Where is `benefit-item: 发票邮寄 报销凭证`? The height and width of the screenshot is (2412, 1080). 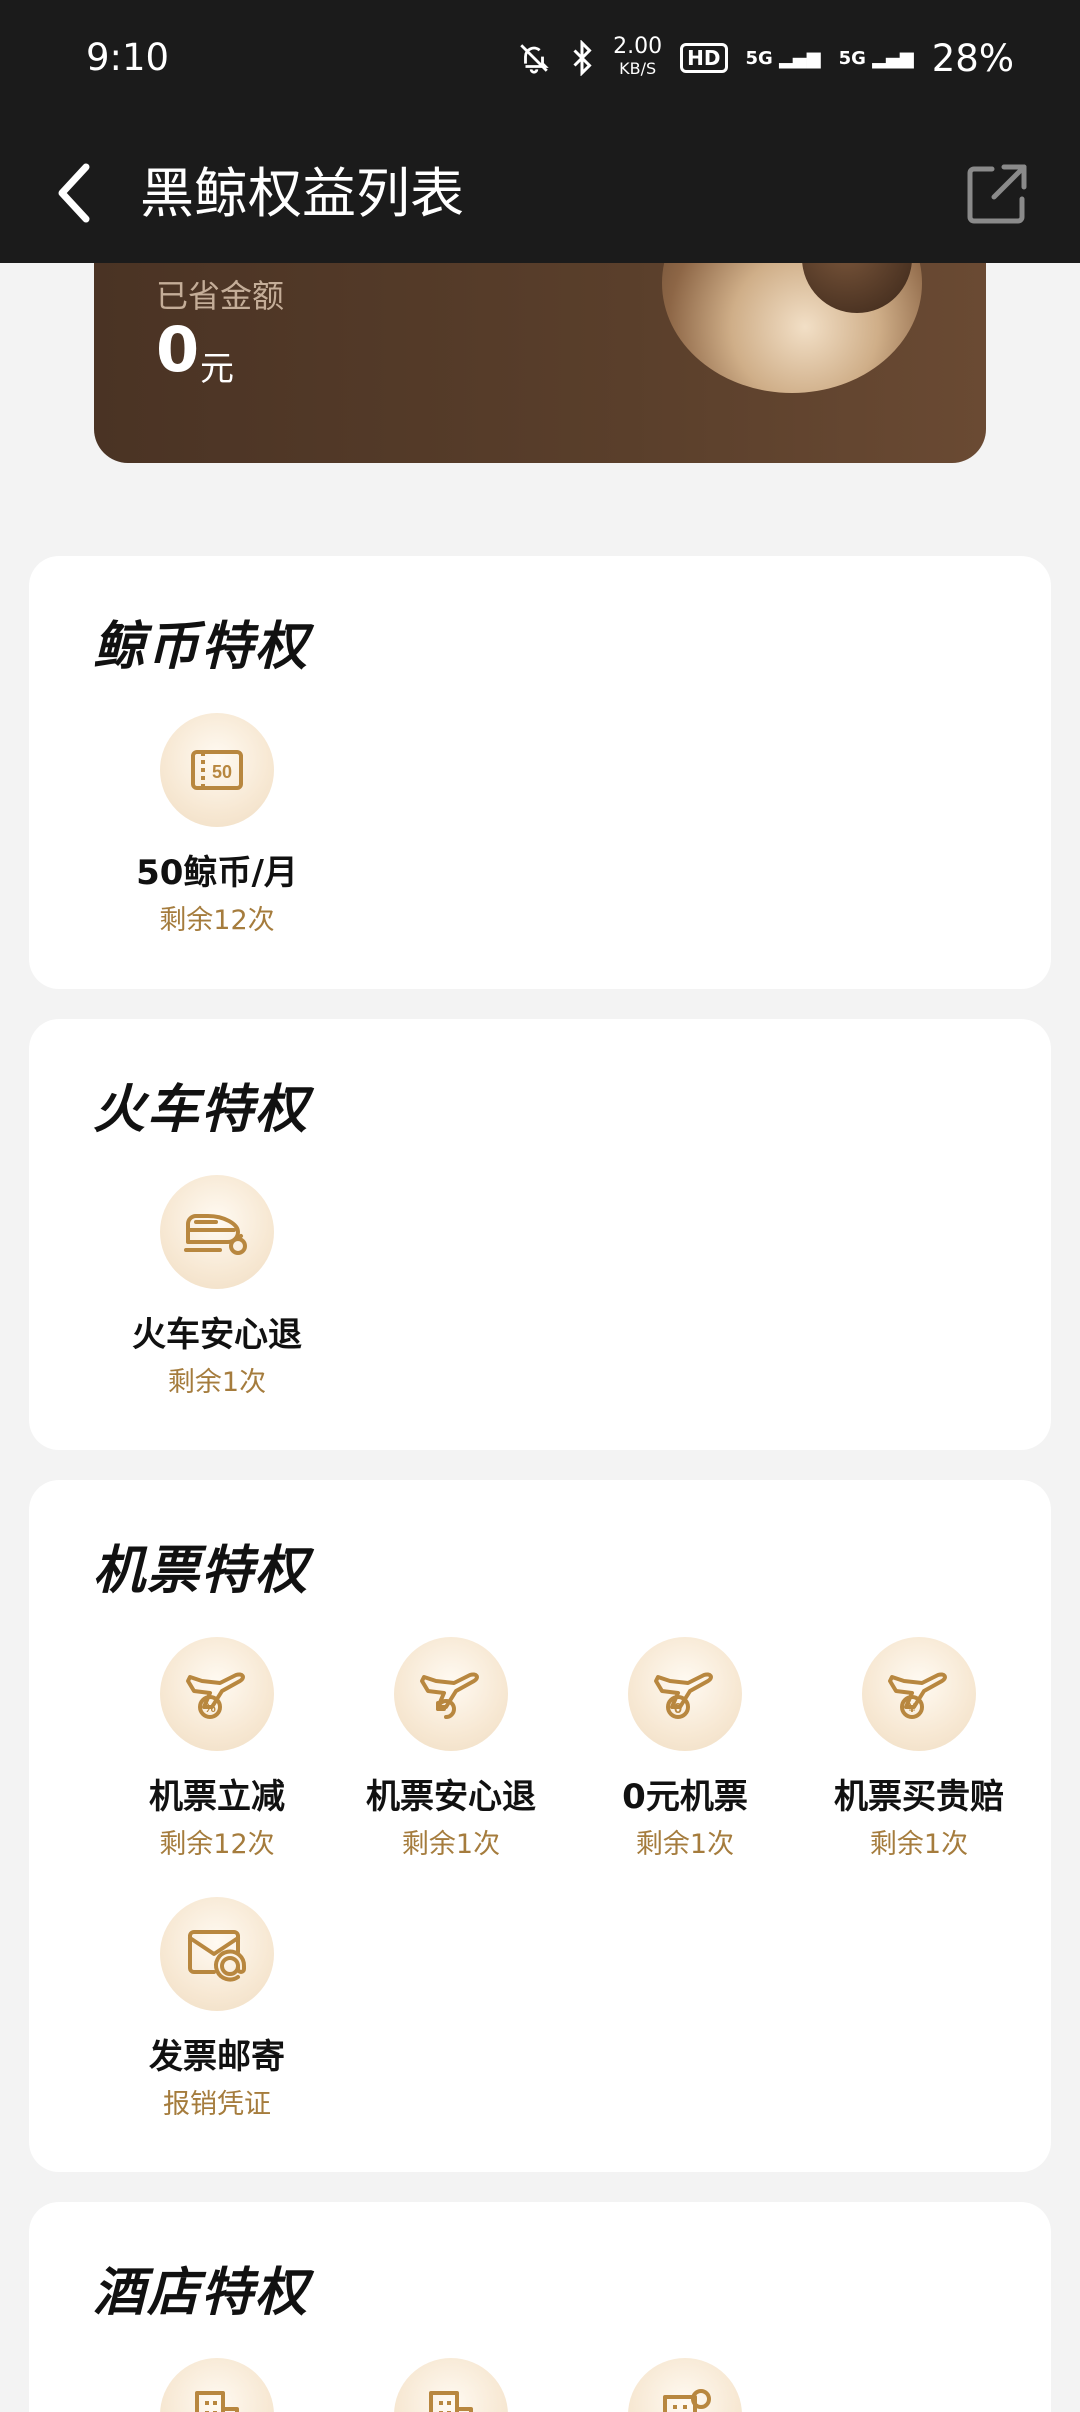 benefit-item: 发票邮寄 报销凭证 is located at coordinates (217, 2009).